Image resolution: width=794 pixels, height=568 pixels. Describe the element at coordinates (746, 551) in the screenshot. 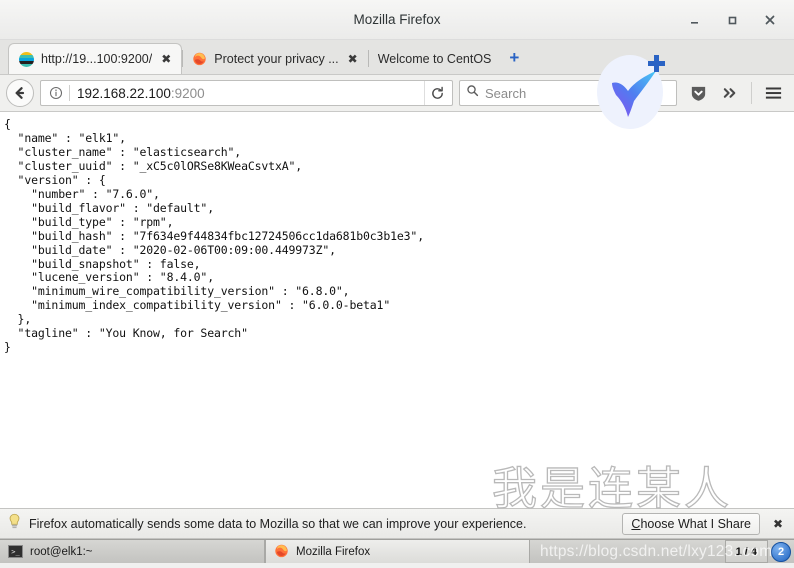

I see `workspace-pager: 1 / 4` at that location.